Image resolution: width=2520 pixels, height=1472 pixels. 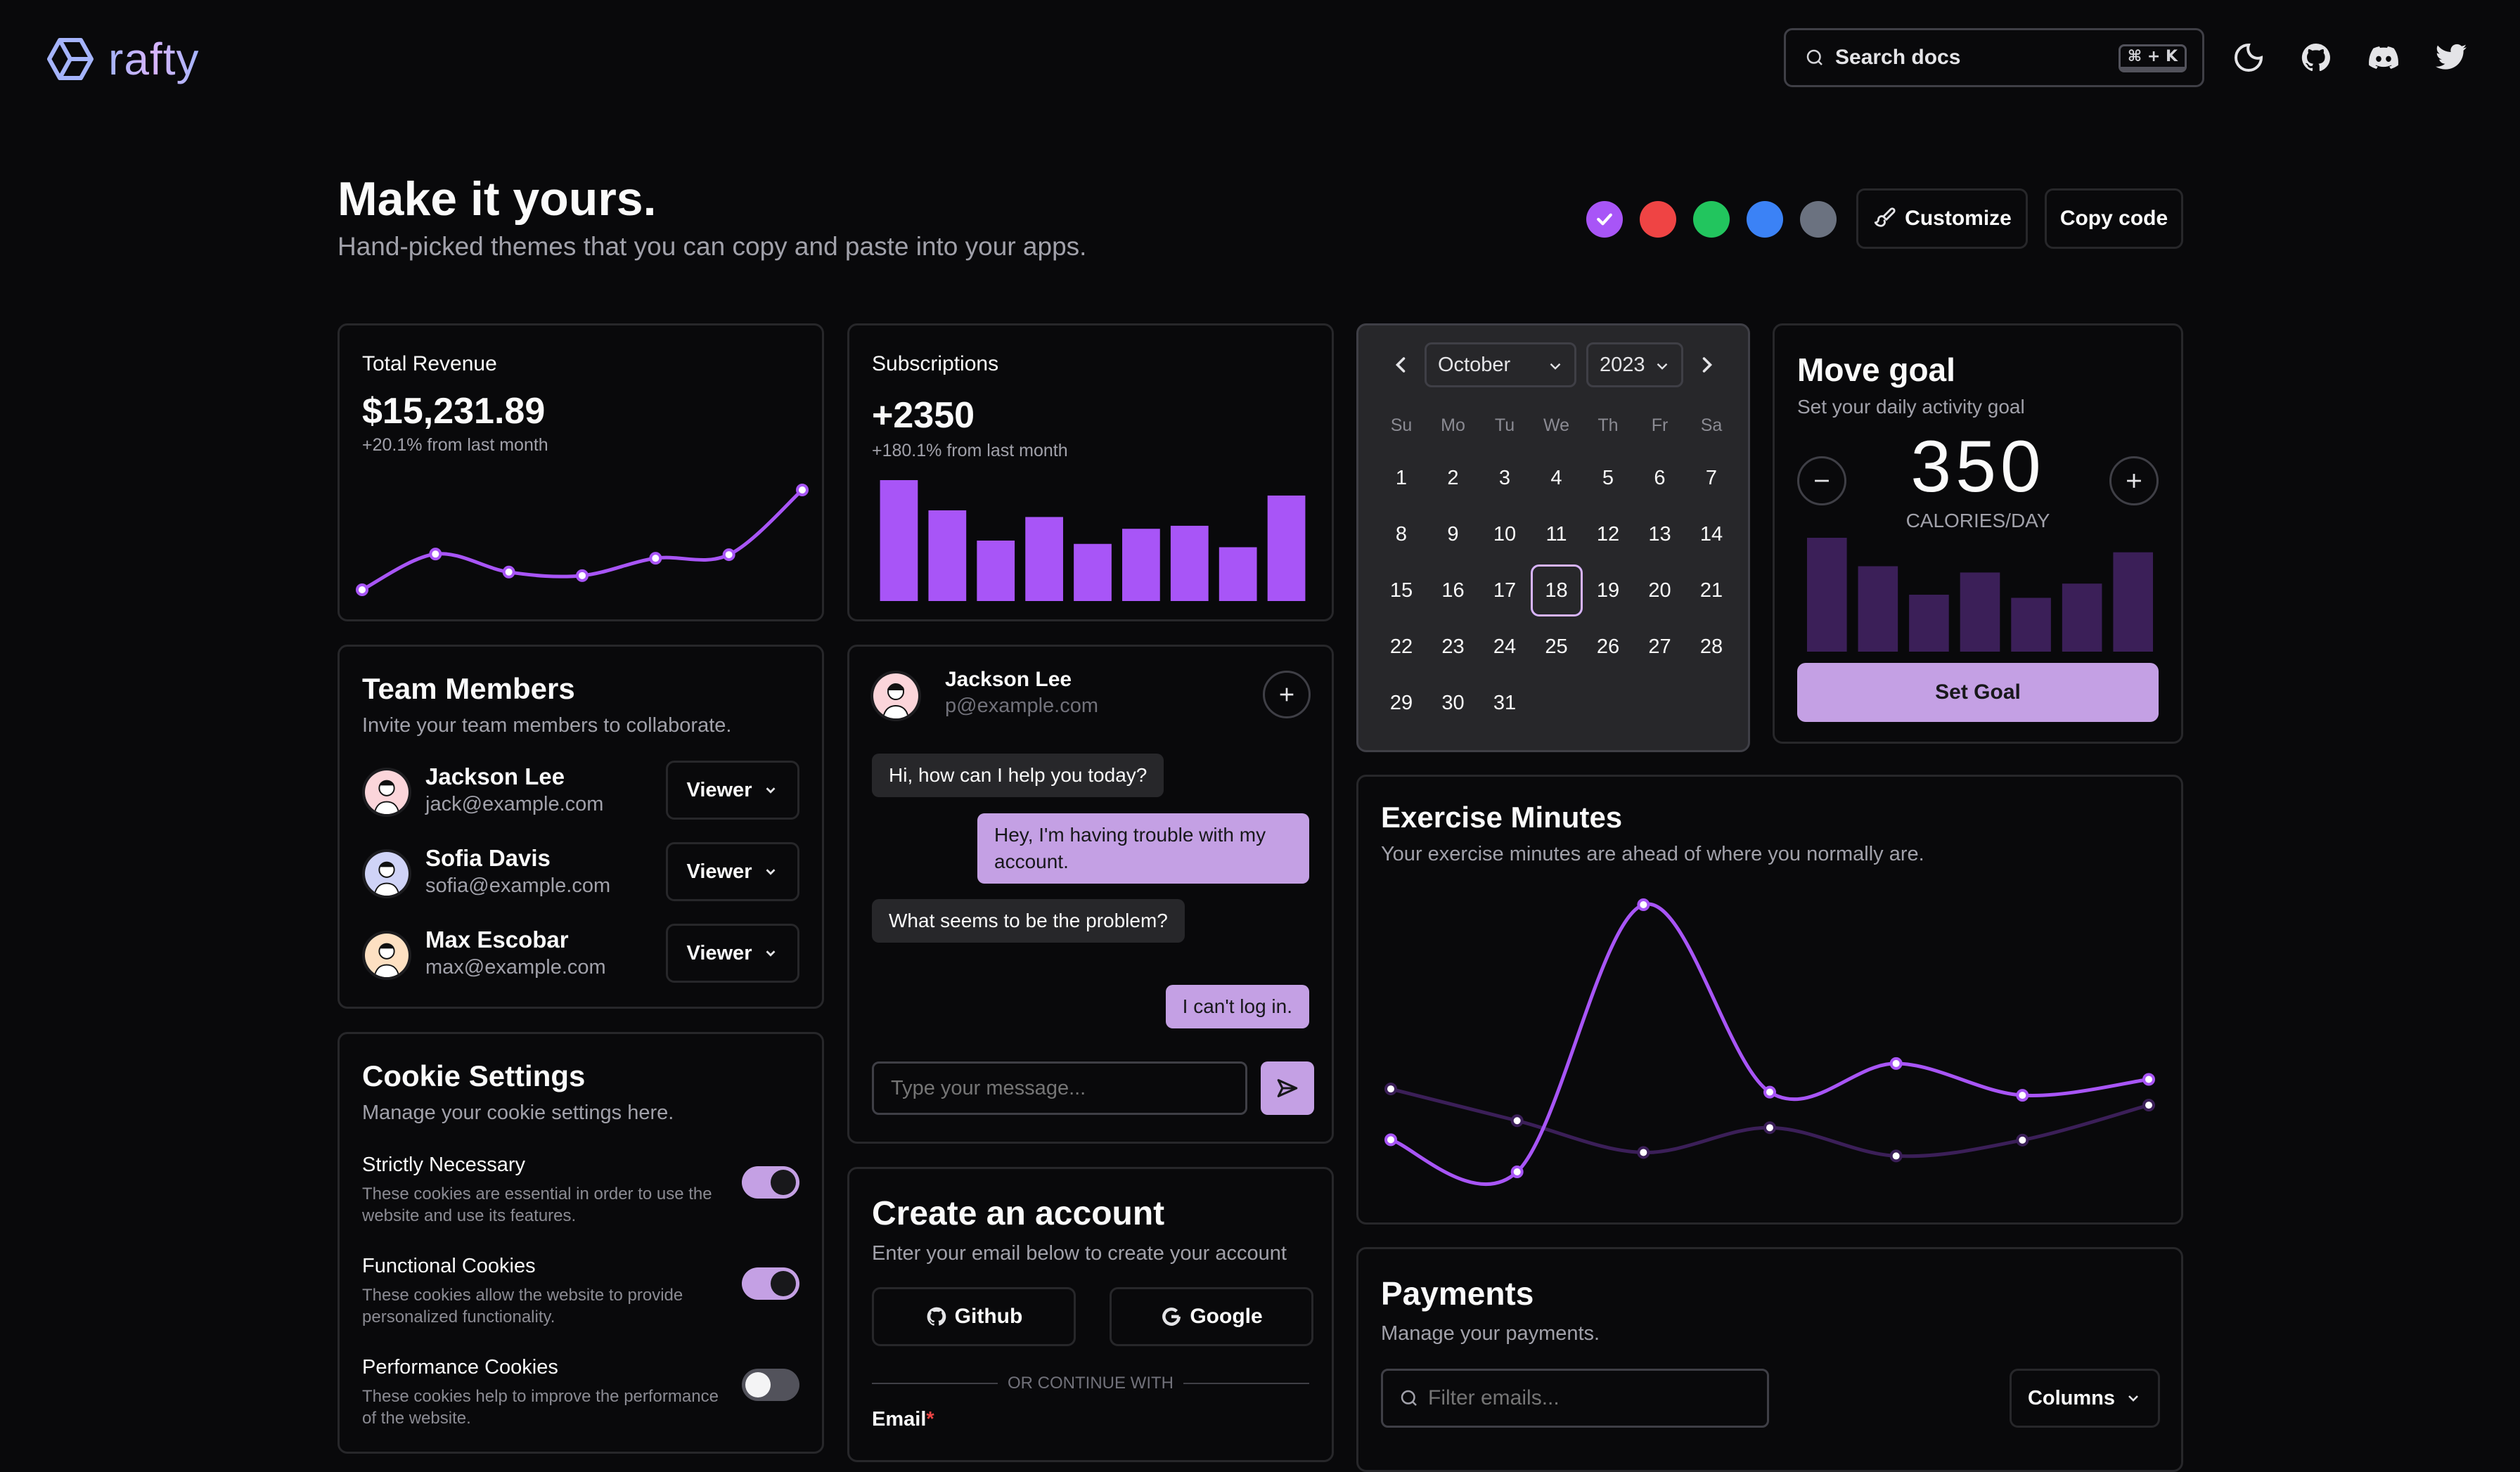 I want to click on theme-toggle-button, so click(x=2248, y=58).